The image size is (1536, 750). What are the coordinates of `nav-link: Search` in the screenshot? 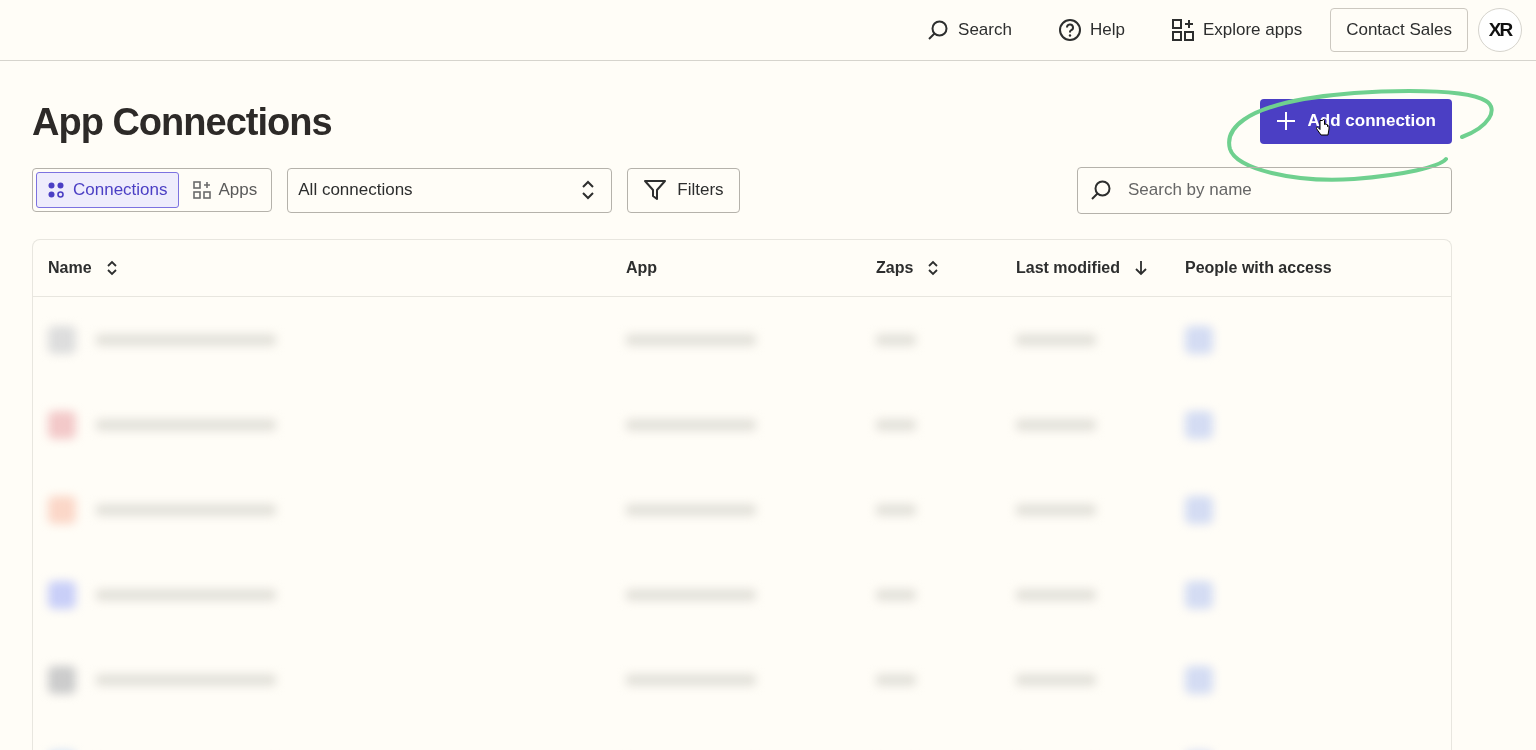 It's located at (969, 30).